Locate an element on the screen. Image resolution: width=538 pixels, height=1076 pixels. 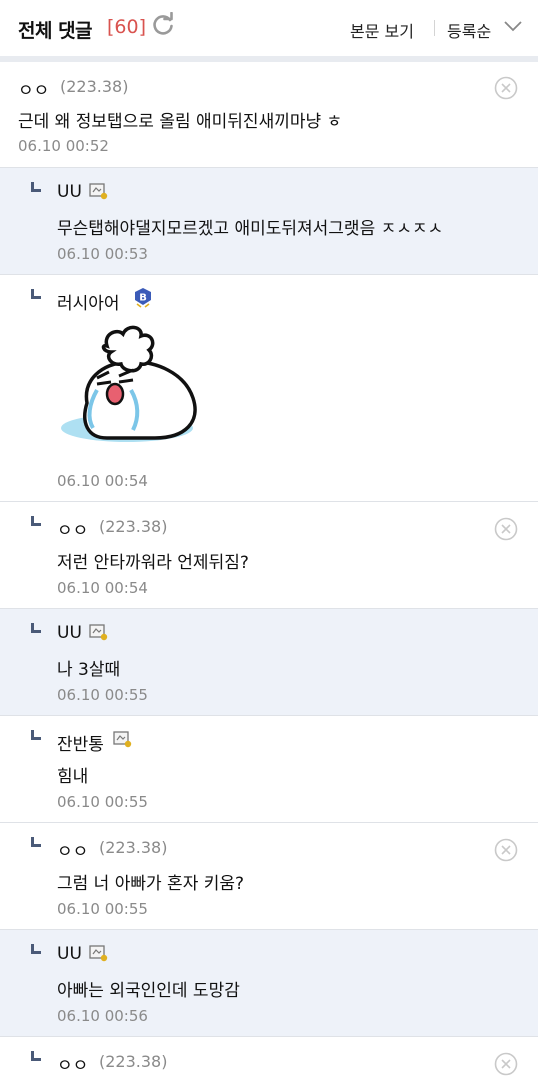
reply-item: ㅇㅇ (223.38) is located at coordinates (269, 1056).